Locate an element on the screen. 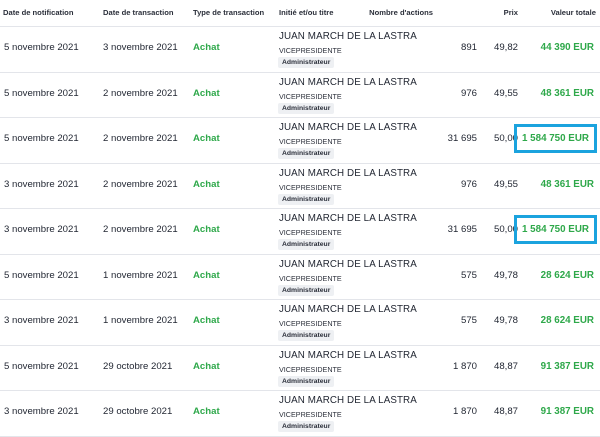 This screenshot has height=437, width=600. shares-count: 891 is located at coordinates (468, 47).